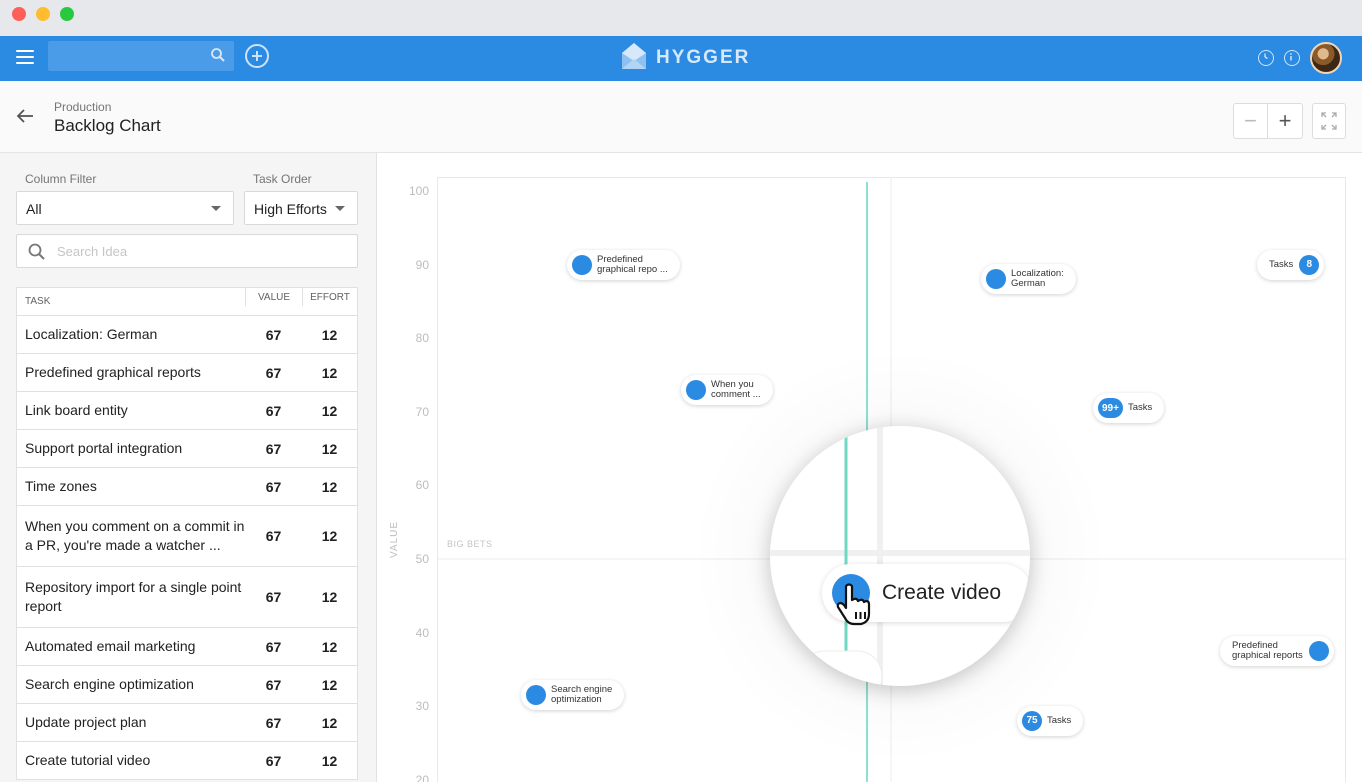 This screenshot has width=1362, height=782. Describe the element at coordinates (86, 722) in the screenshot. I see `task-name: Update project plan` at that location.